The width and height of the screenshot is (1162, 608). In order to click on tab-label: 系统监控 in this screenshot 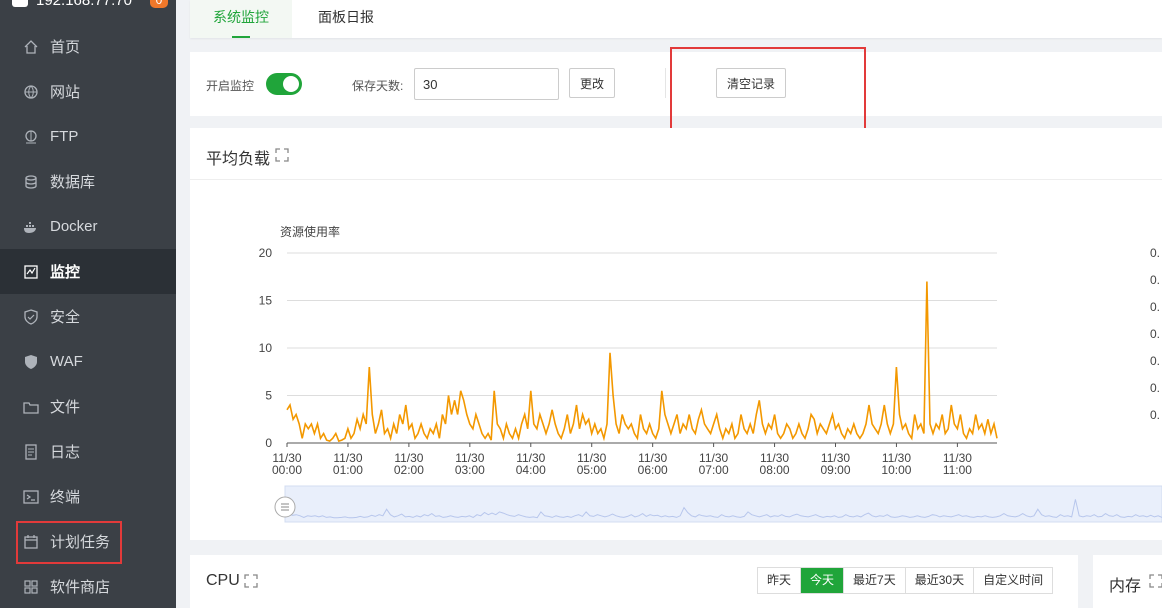, I will do `click(241, 17)`.